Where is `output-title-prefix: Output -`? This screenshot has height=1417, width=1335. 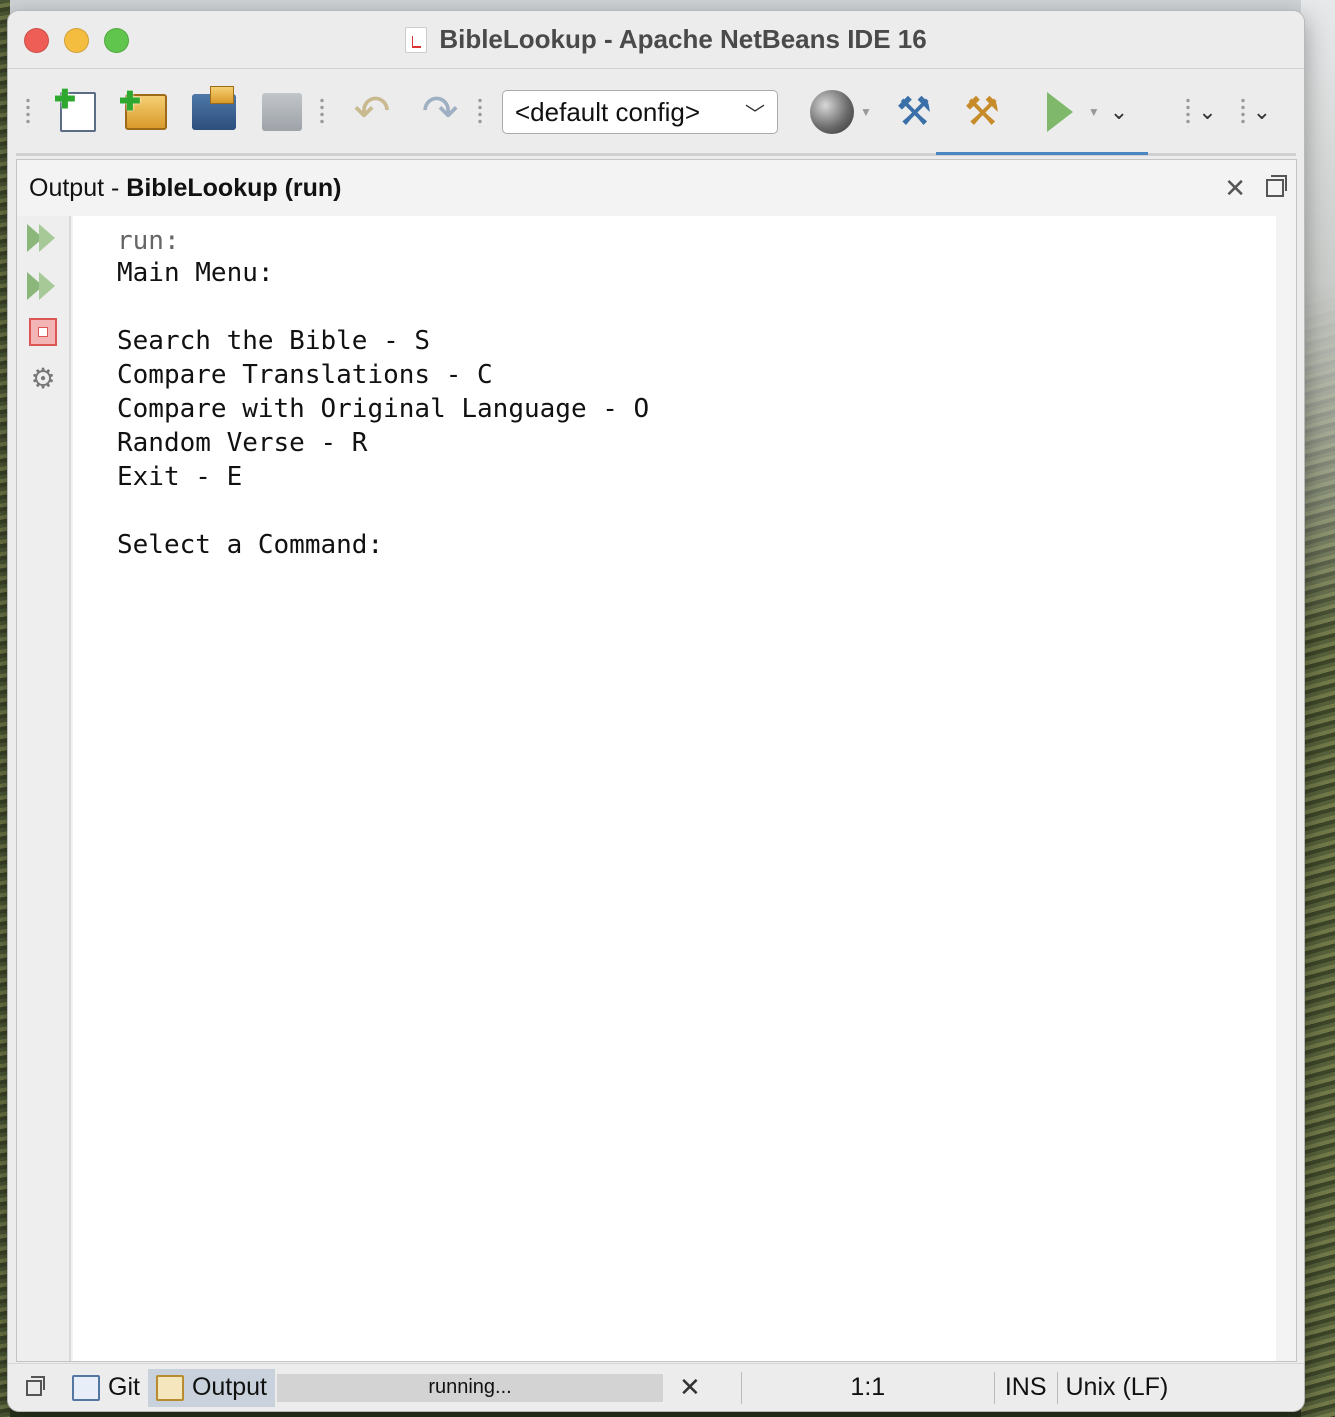 output-title-prefix: Output - is located at coordinates (78, 187).